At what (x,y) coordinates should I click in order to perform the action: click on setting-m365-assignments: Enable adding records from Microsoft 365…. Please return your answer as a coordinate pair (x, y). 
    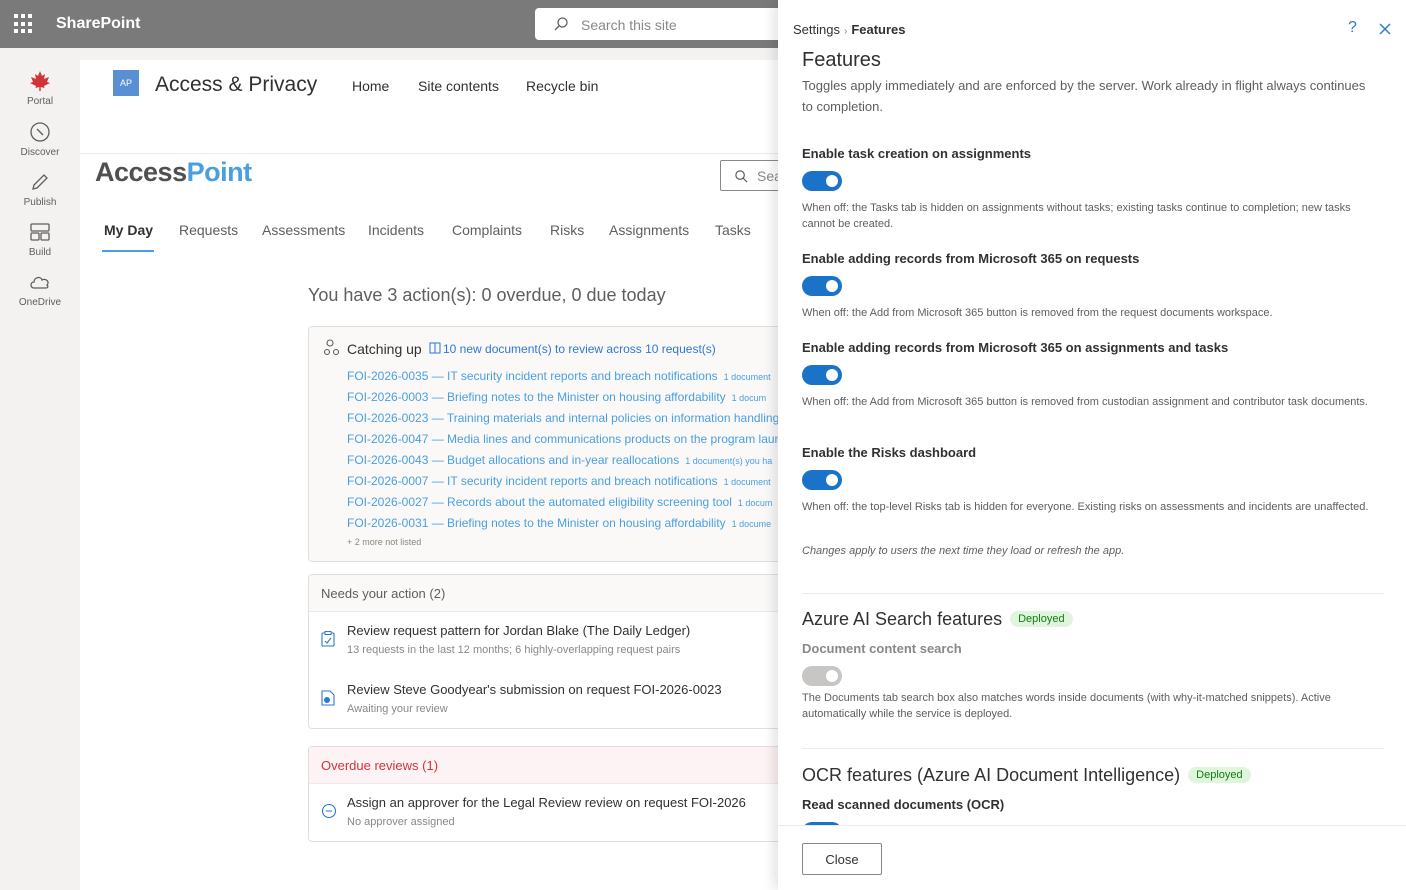
    Looking at the image, I should click on (1092, 375).